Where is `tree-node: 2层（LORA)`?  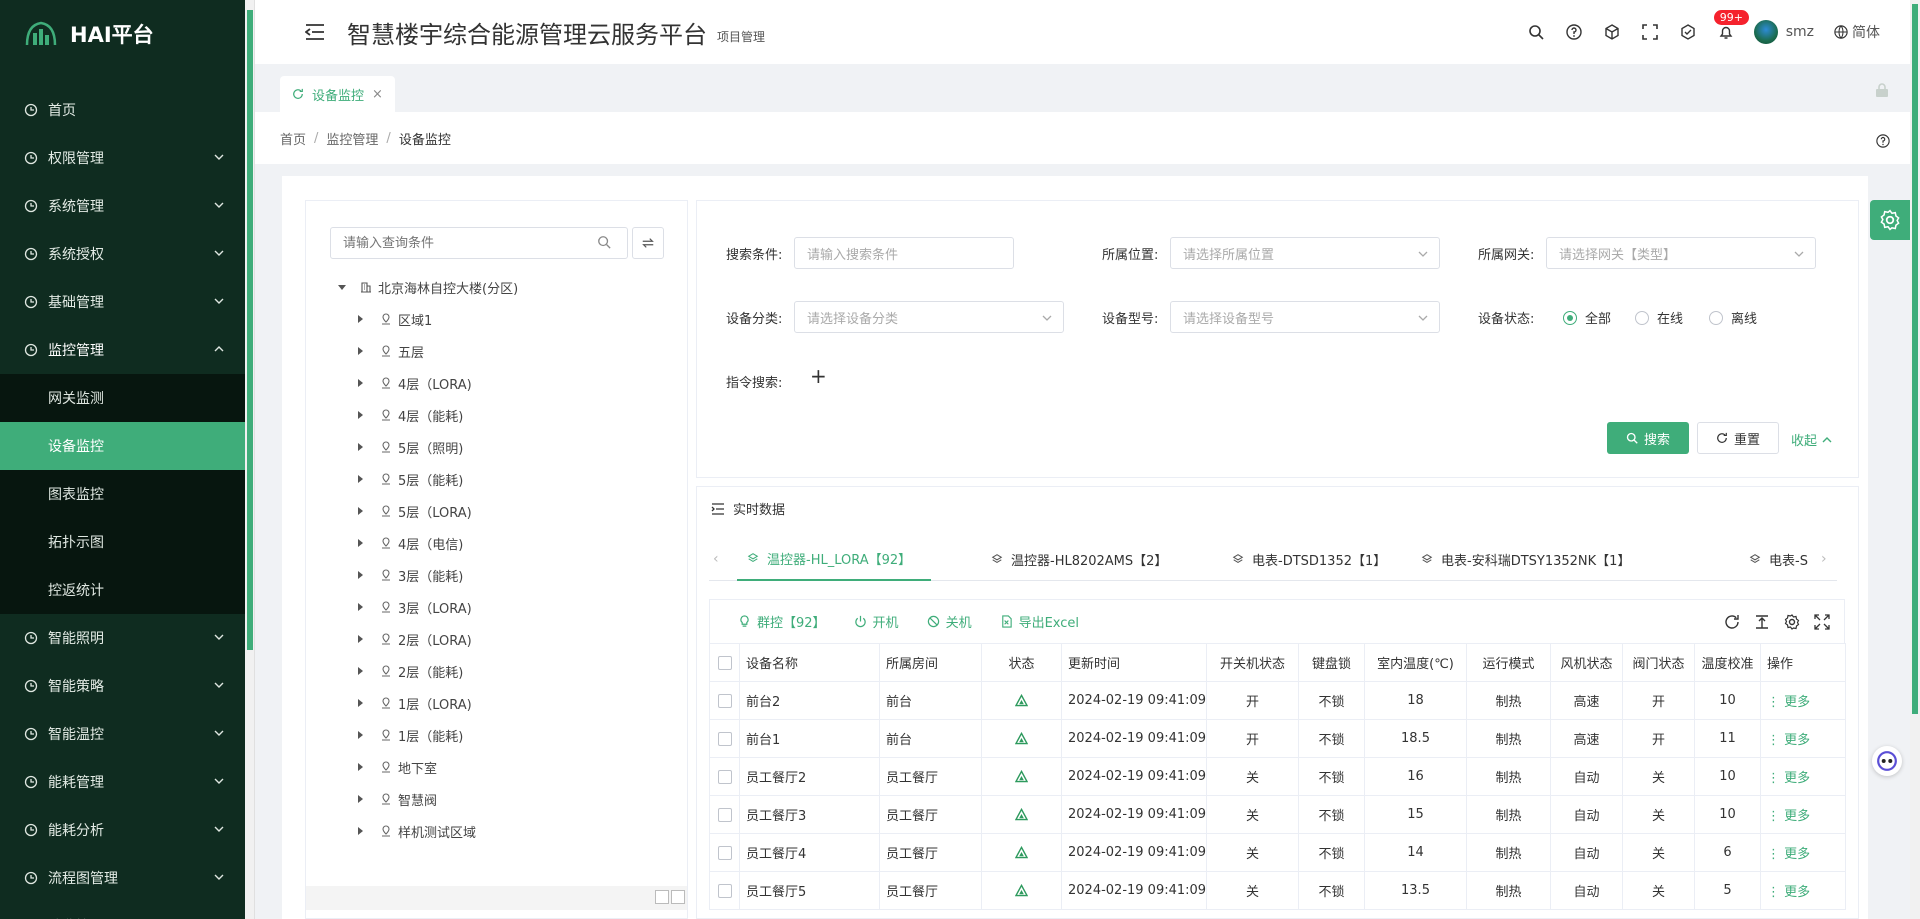
tree-node: 2层（LORA) is located at coordinates (496, 639).